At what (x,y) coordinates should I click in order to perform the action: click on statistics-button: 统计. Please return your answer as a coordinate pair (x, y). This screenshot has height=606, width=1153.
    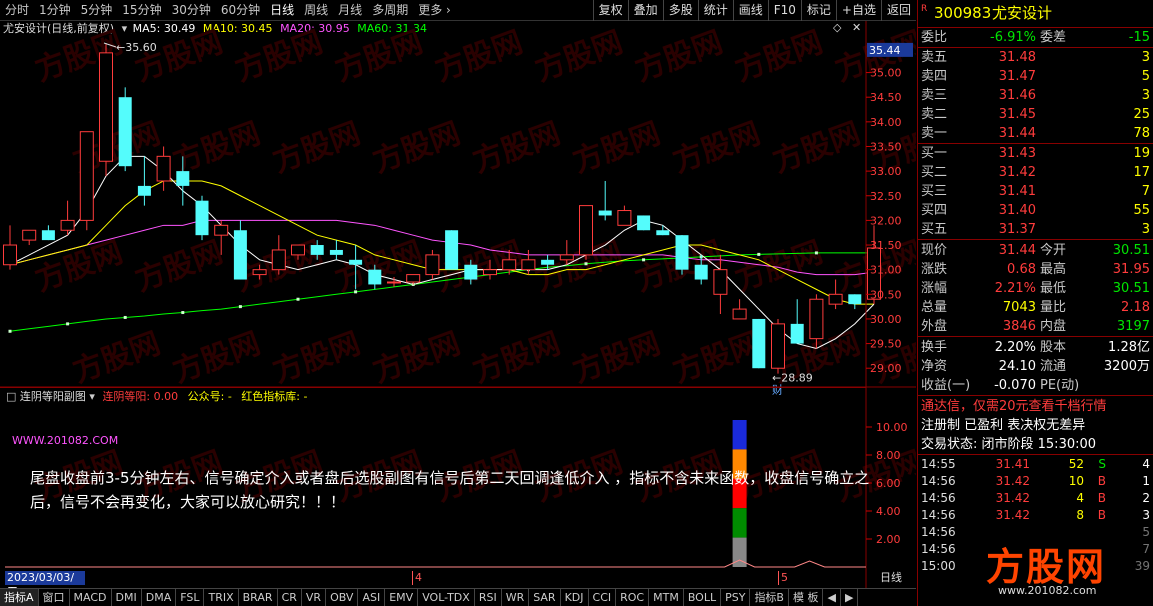
    Looking at the image, I should click on (715, 10).